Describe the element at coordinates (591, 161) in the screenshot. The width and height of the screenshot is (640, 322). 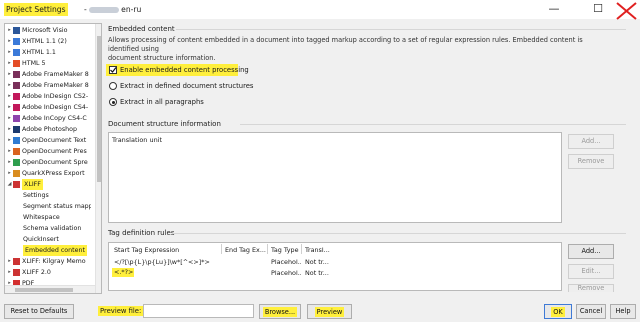
I see `doc-remove-button: Remove` at that location.